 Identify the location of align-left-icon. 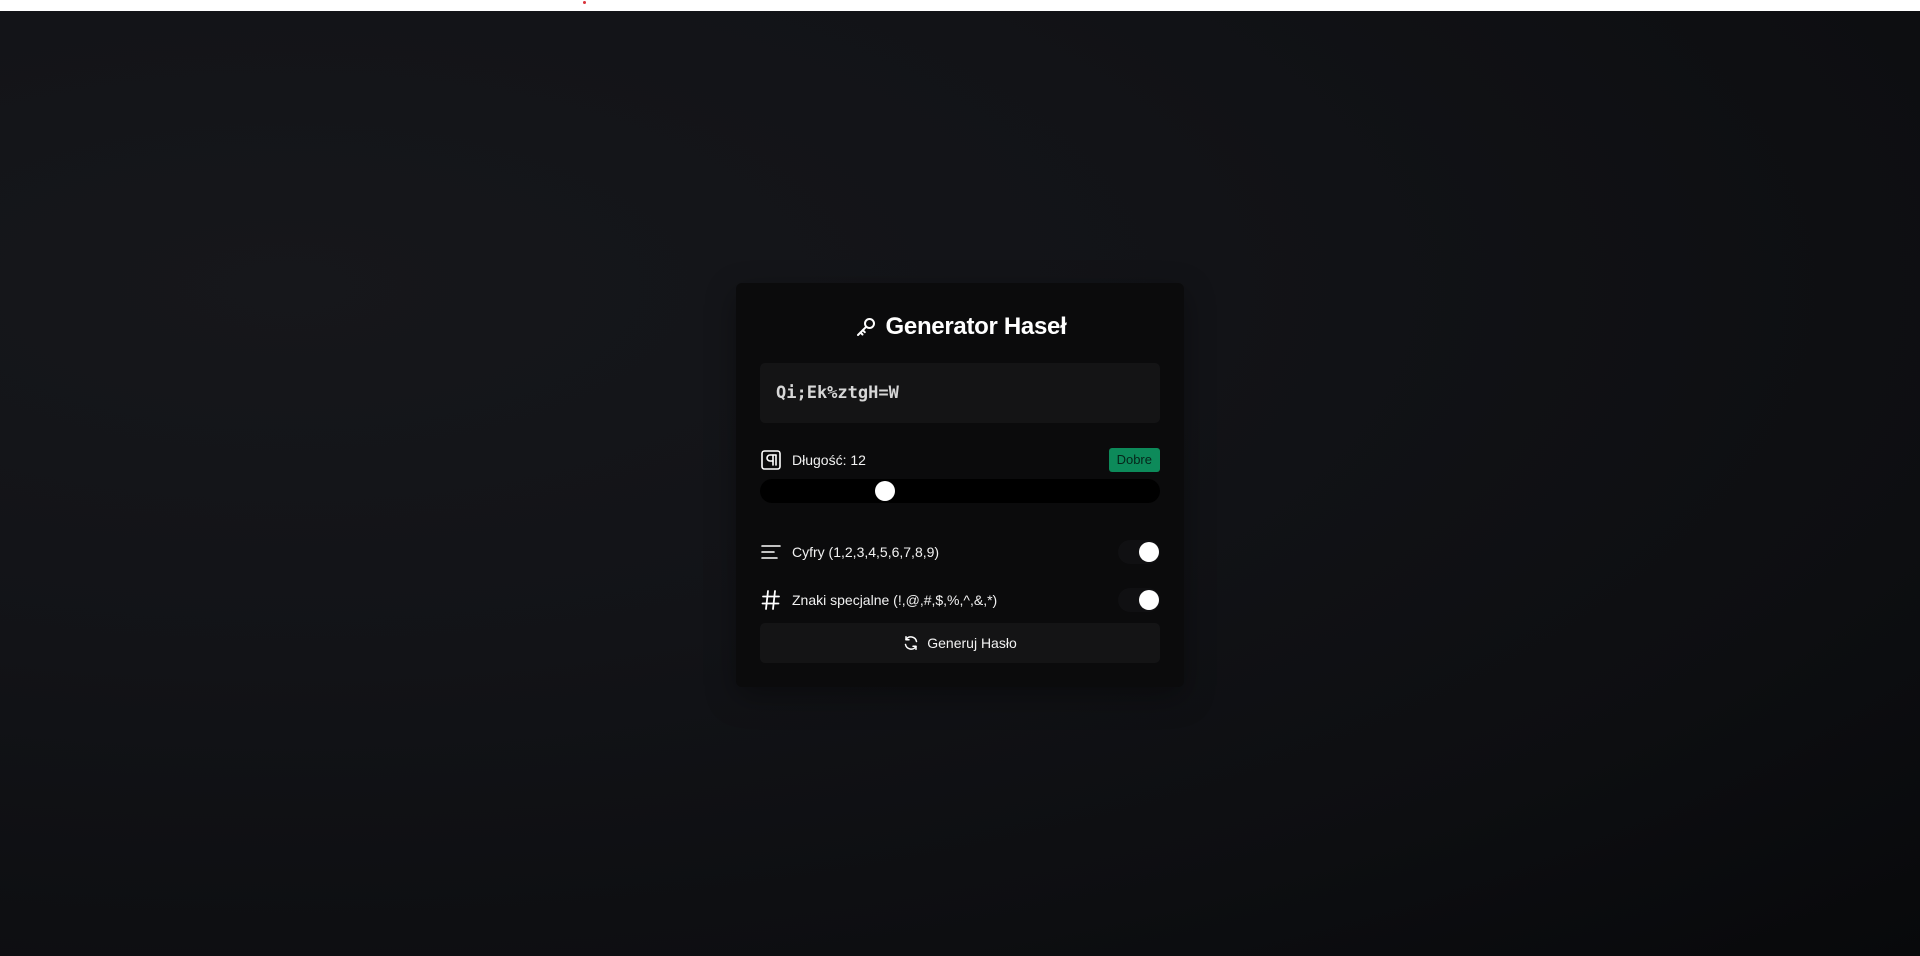
(771, 552).